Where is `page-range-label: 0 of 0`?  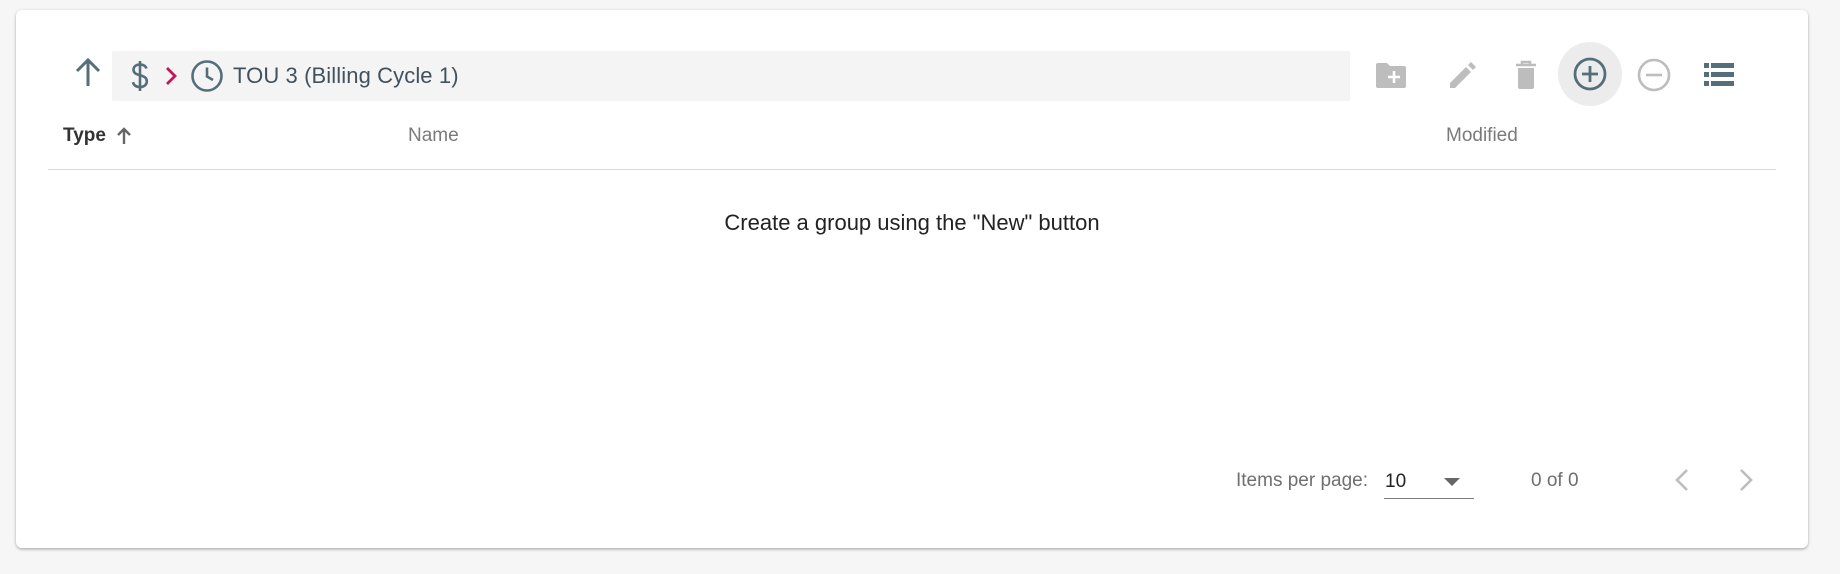 page-range-label: 0 of 0 is located at coordinates (1555, 480).